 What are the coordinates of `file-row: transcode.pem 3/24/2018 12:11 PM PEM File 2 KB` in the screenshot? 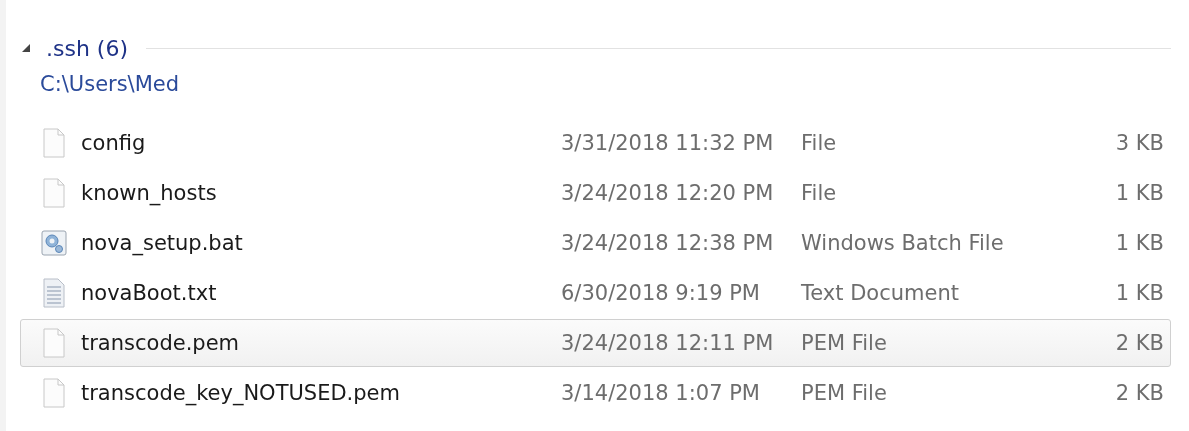 It's located at (595, 343).